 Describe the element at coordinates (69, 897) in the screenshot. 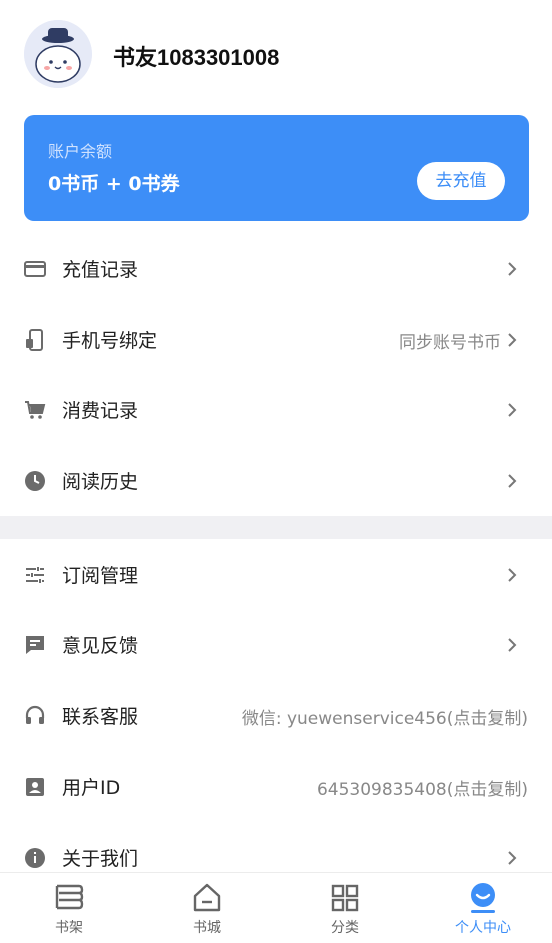

I see `bookshelf-icon` at that location.